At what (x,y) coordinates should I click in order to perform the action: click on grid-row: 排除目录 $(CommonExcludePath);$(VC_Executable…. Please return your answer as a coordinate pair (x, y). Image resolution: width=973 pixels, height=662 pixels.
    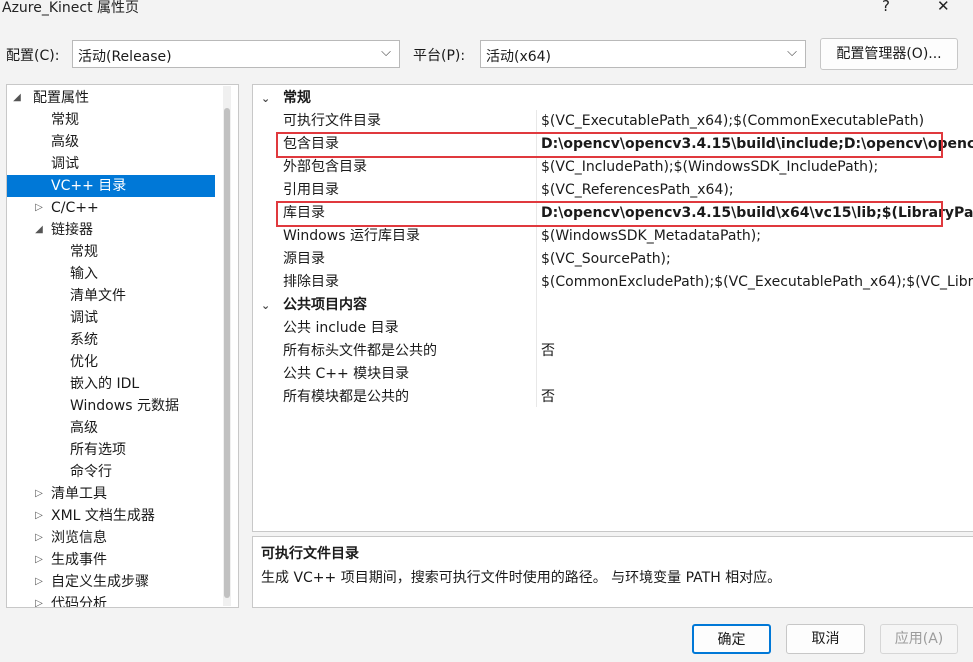
    Looking at the image, I should click on (613, 282).